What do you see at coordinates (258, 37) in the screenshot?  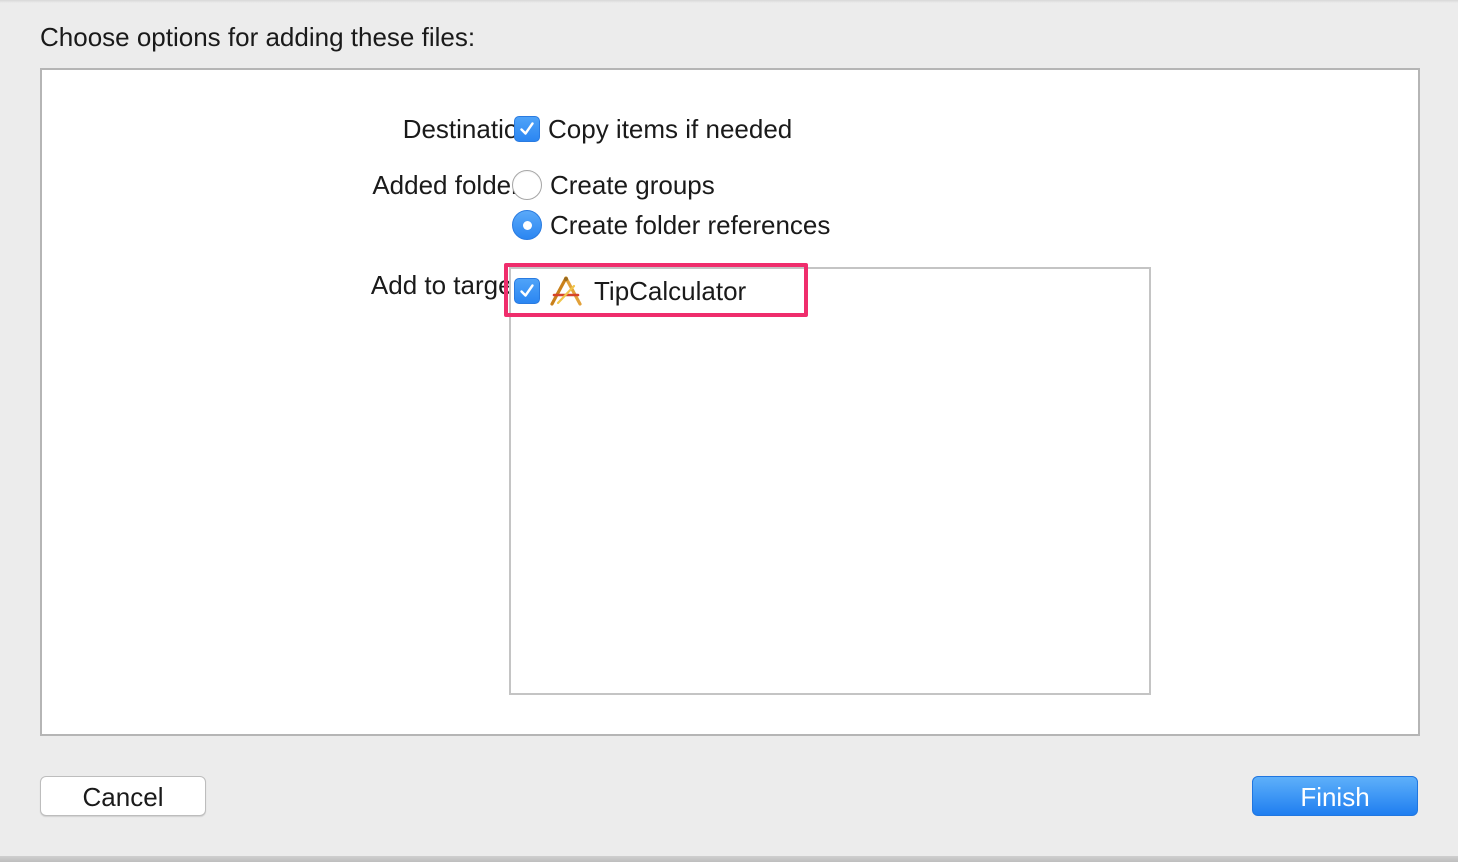 I see `dialog-header: Choose options for adding these files:` at bounding box center [258, 37].